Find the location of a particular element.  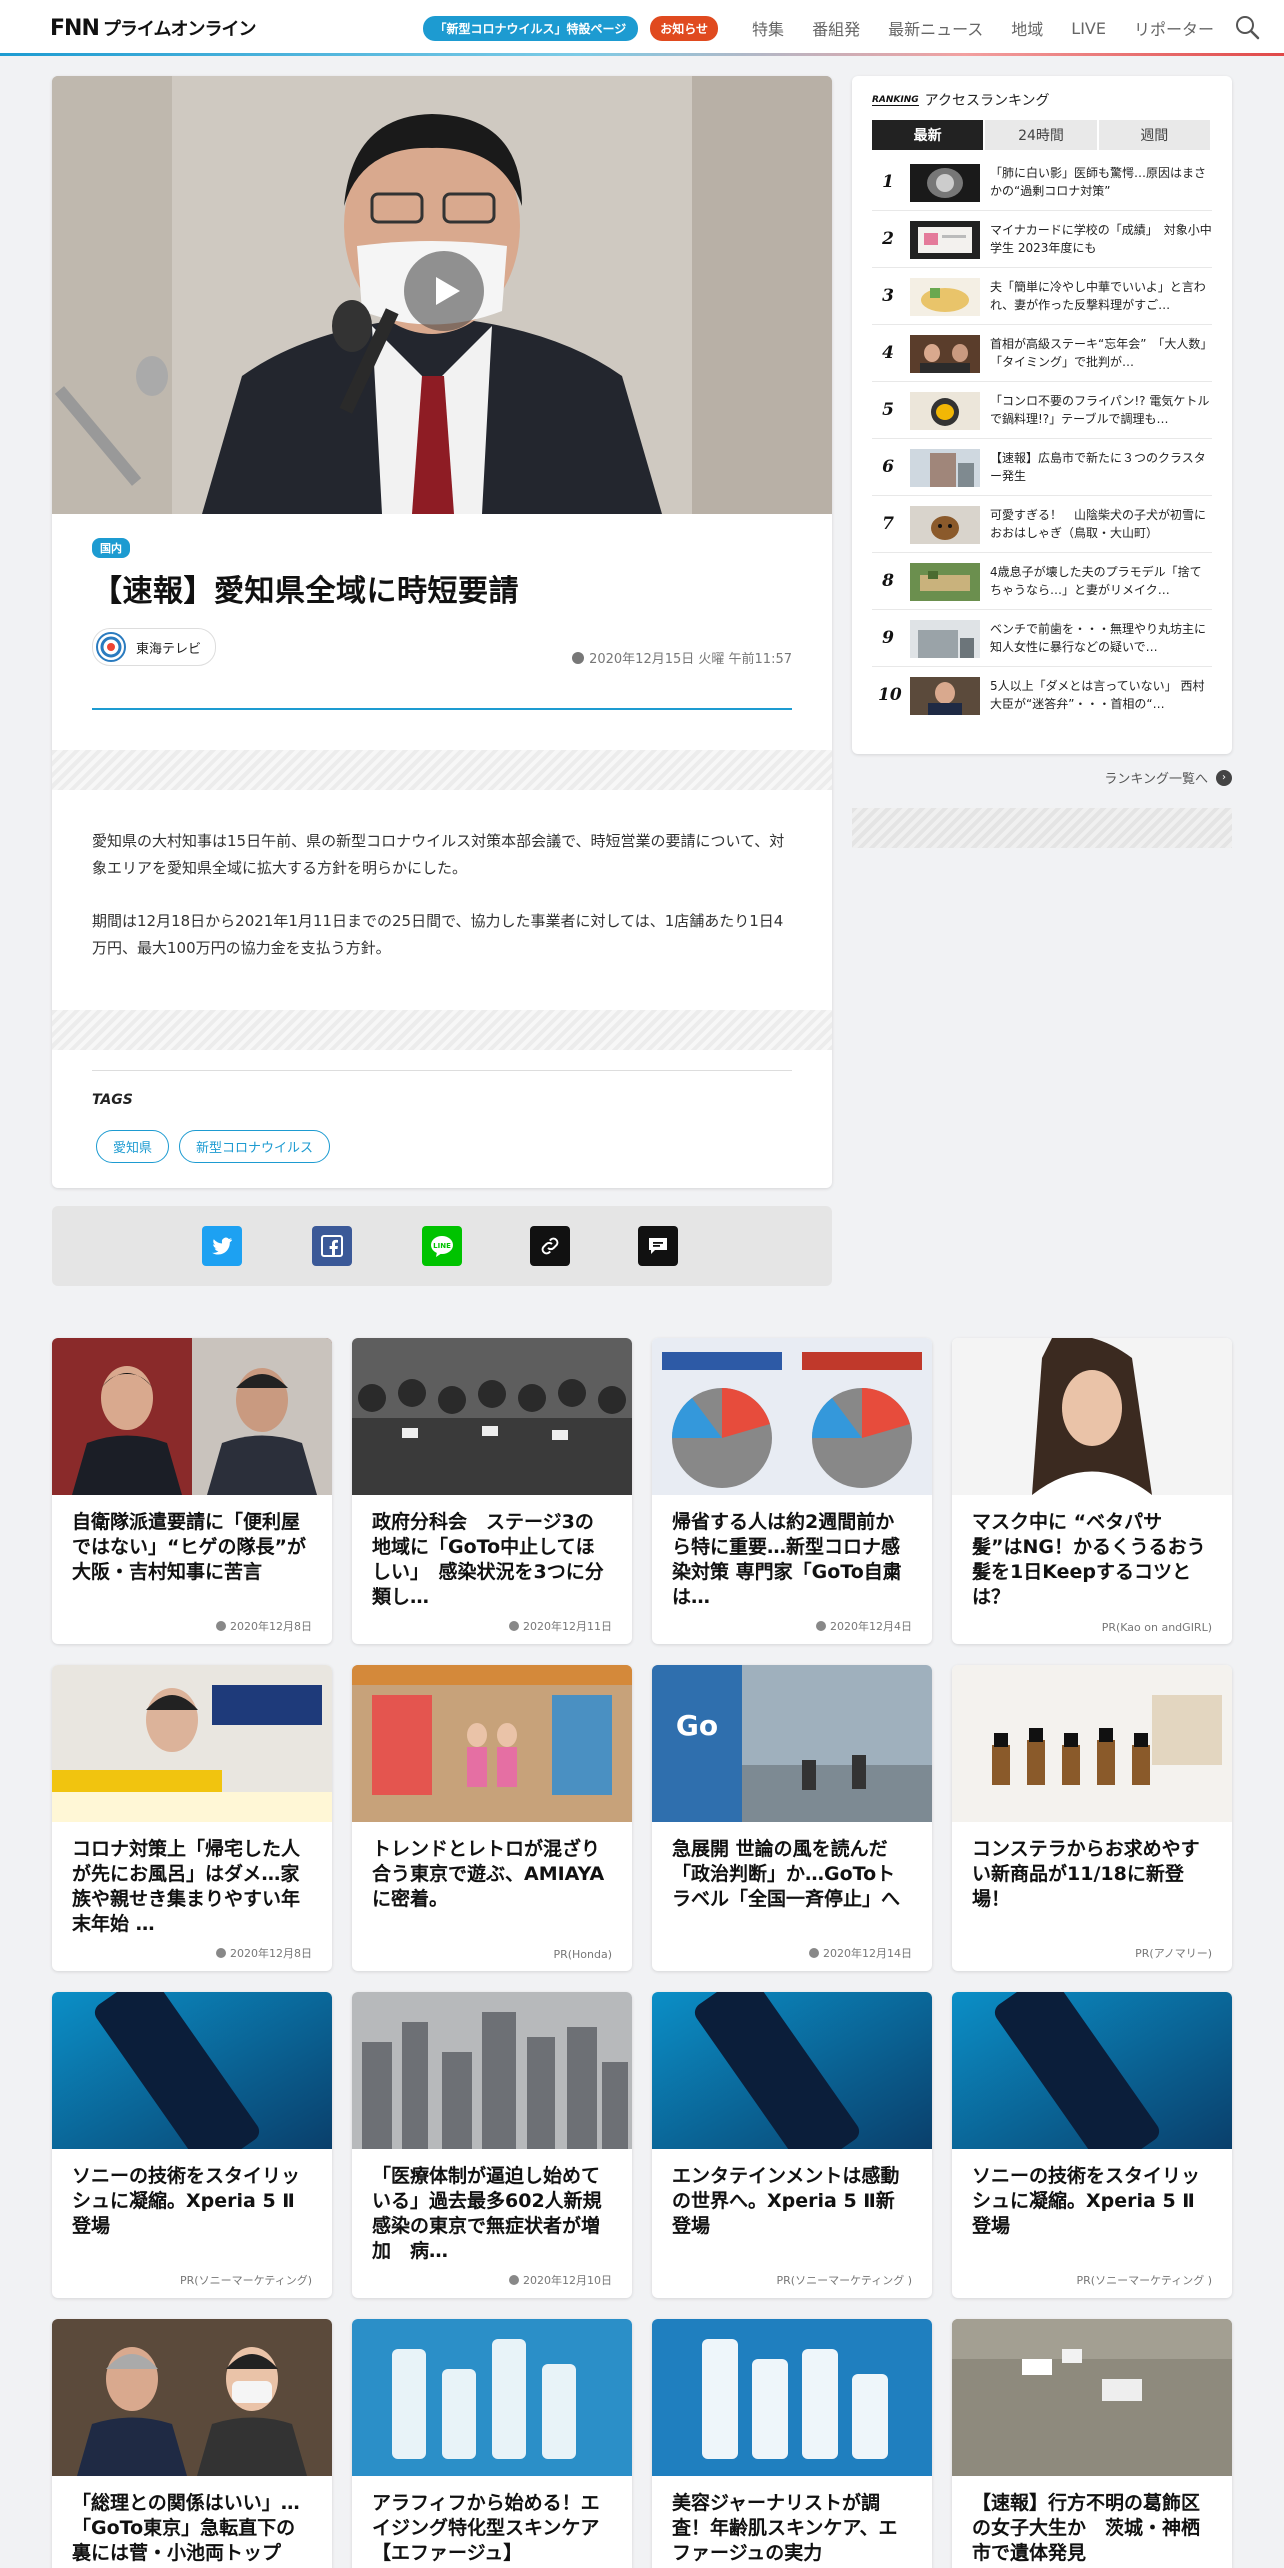

card-date: 2020年12月4日 is located at coordinates (871, 1626).